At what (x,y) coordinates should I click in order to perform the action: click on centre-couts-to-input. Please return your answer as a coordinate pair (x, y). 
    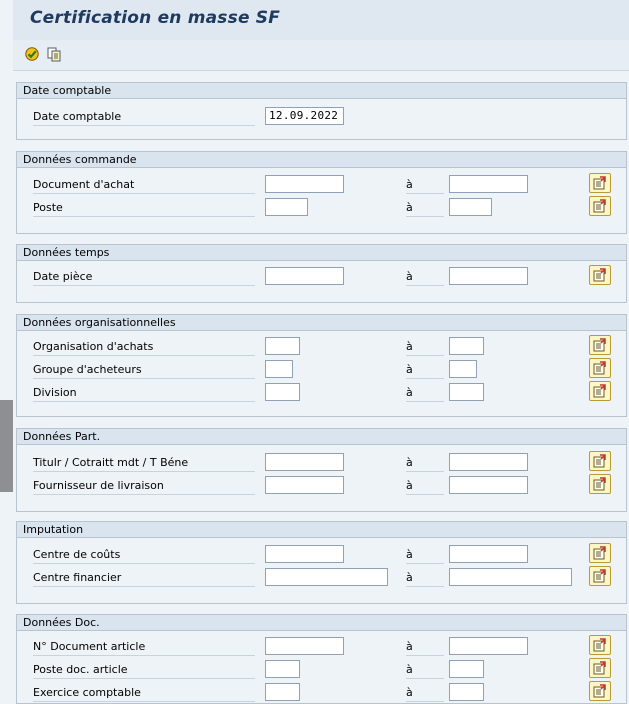
    Looking at the image, I should click on (488, 554).